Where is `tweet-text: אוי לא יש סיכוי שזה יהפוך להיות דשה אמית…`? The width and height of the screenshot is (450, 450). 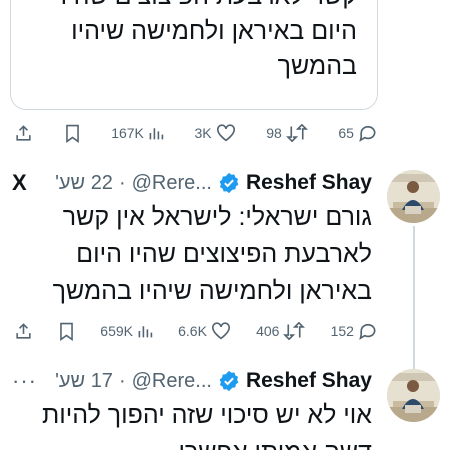 tweet-text: אוי לא יש סיכוי שזה יהפוך להיות דשה אמית… is located at coordinates (192, 423).